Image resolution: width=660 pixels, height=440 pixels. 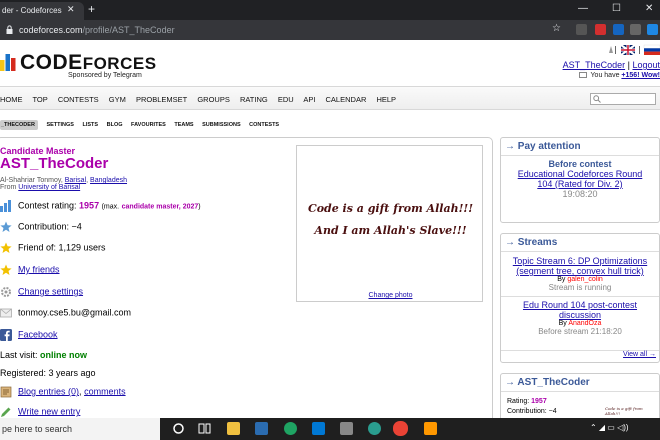 I want to click on view-all-streams-link: View all →, so click(x=580, y=354).